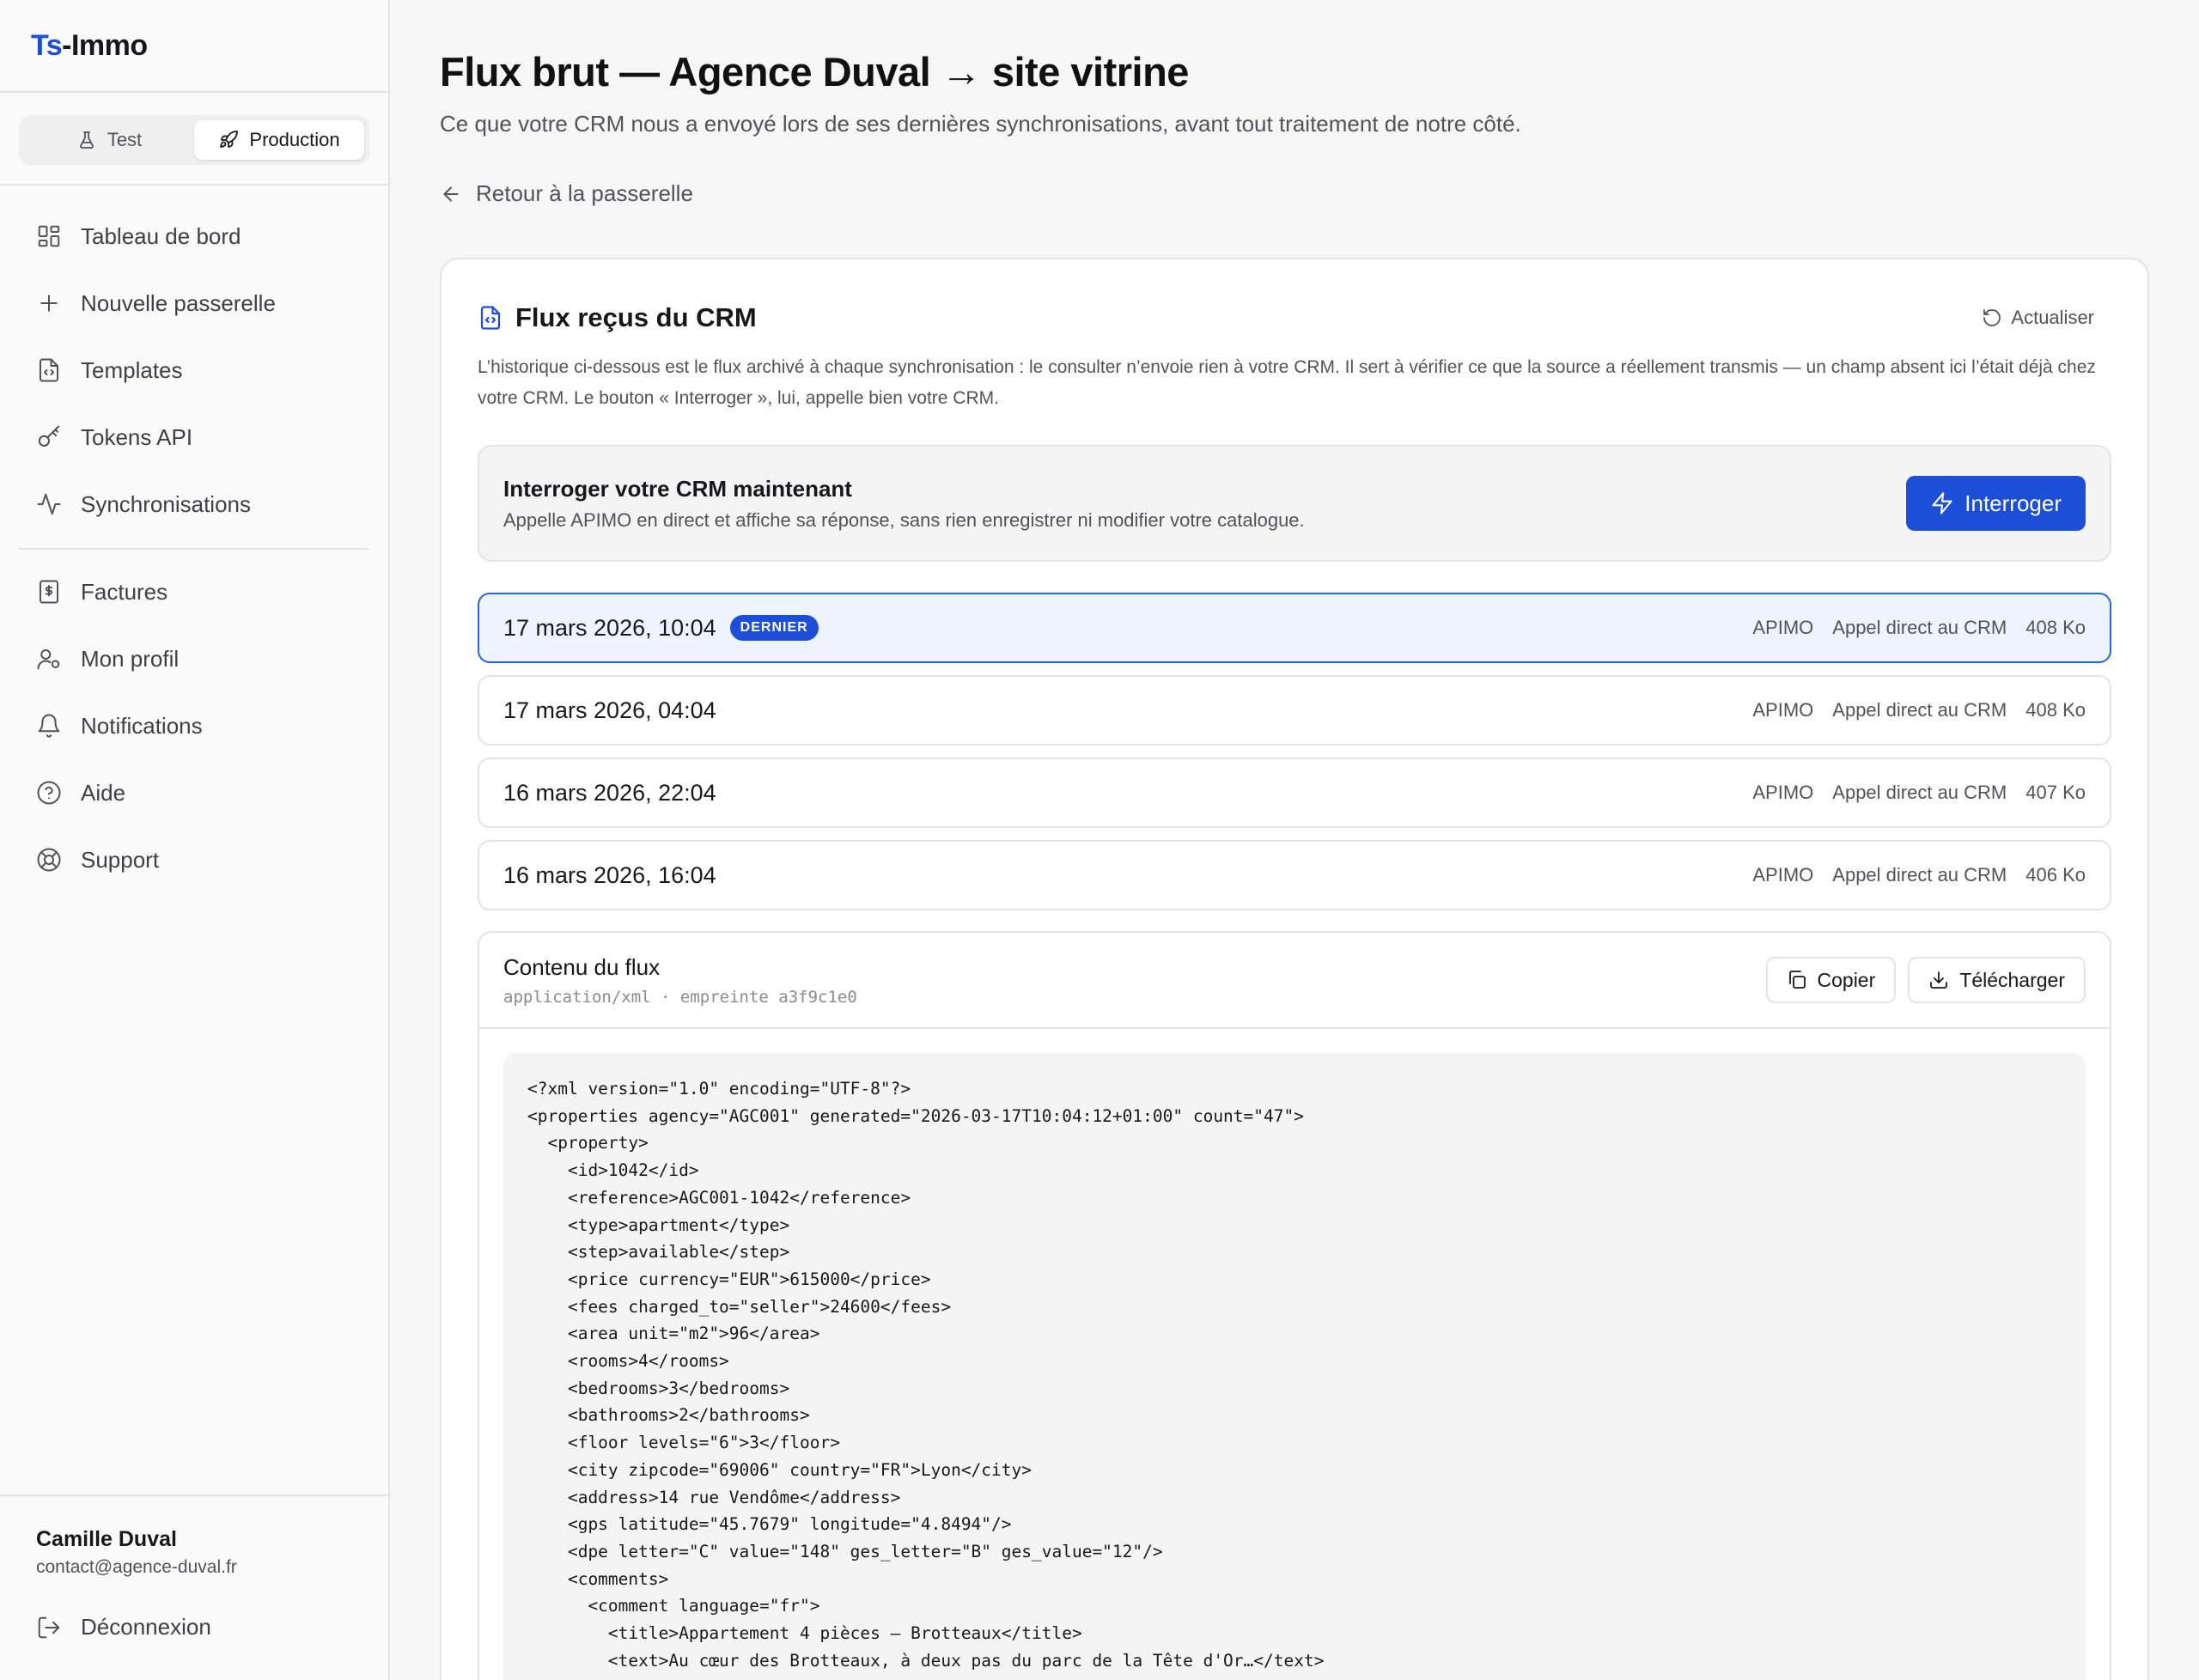  I want to click on key-icon, so click(49, 436).